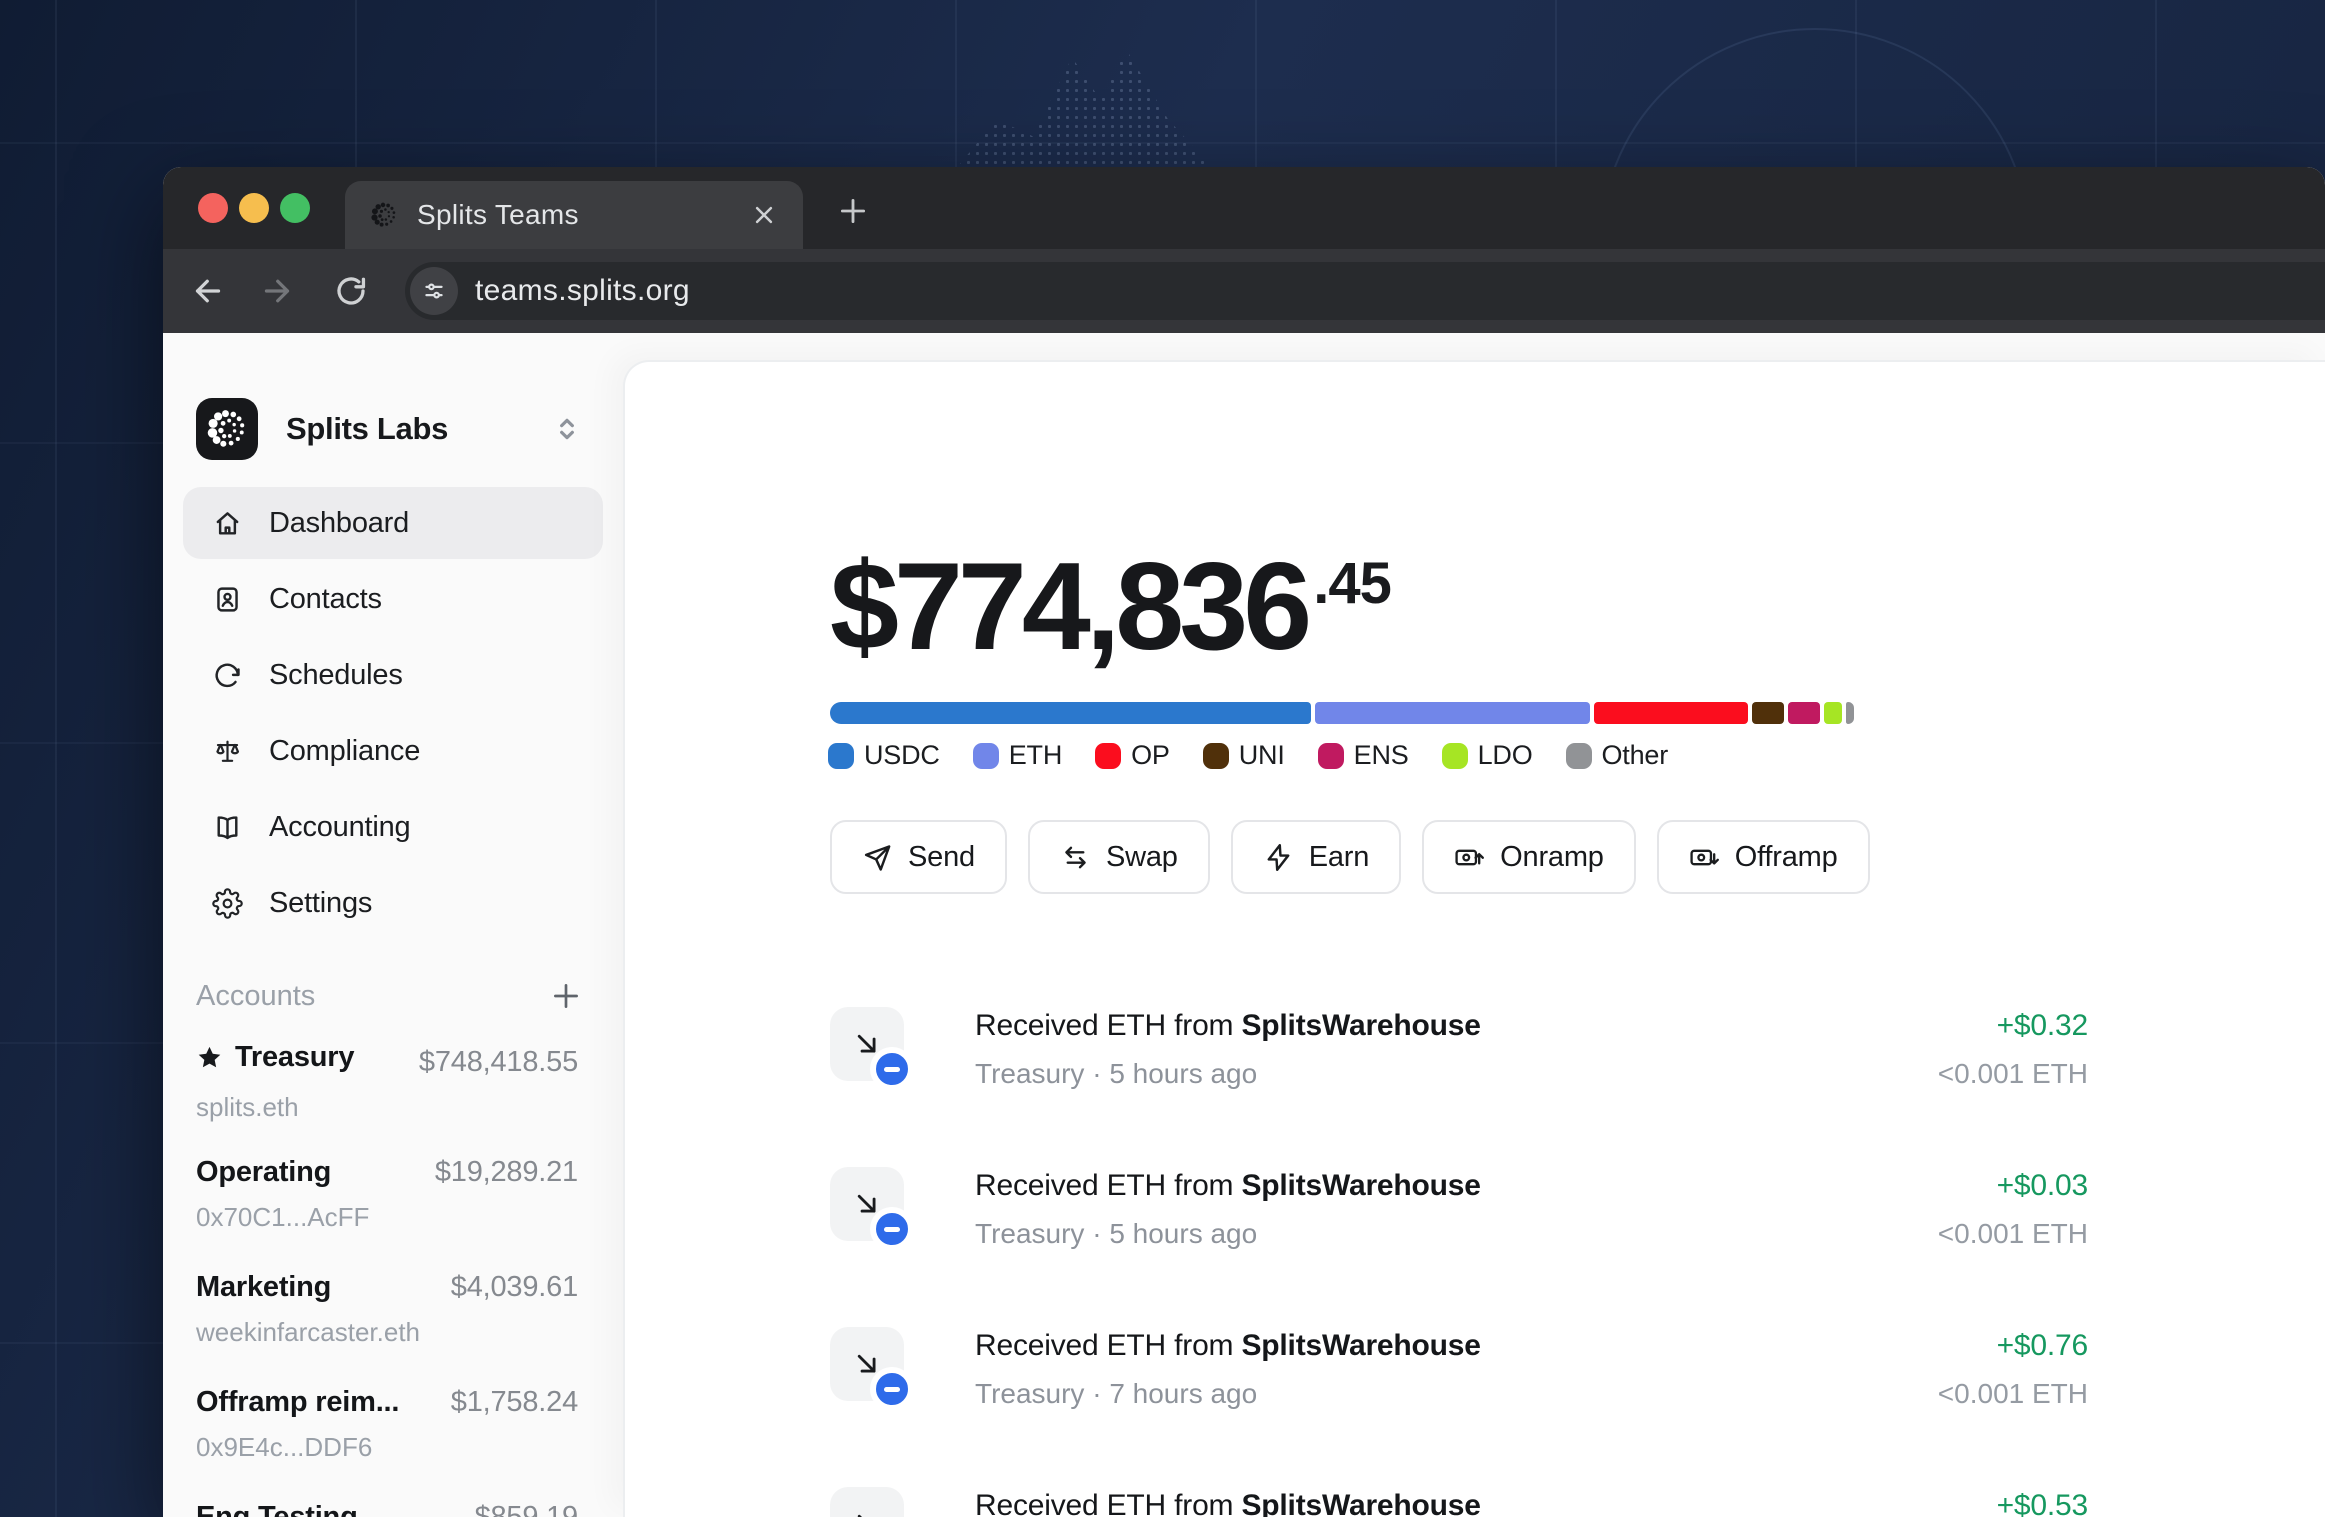  I want to click on account-detail: 0x9E4c...DDF6, so click(284, 1447).